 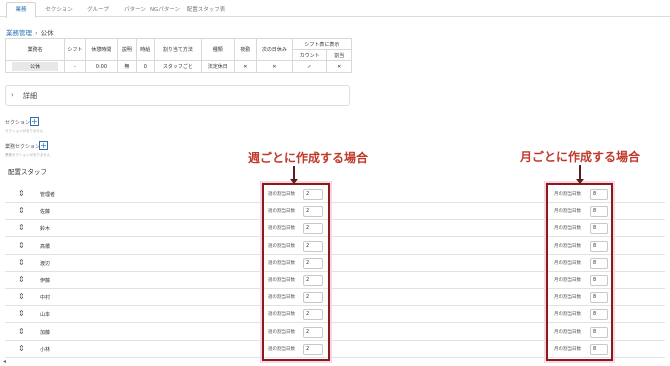 What do you see at coordinates (45, 212) in the screenshot?
I see `staff-name: 佐藤` at bounding box center [45, 212].